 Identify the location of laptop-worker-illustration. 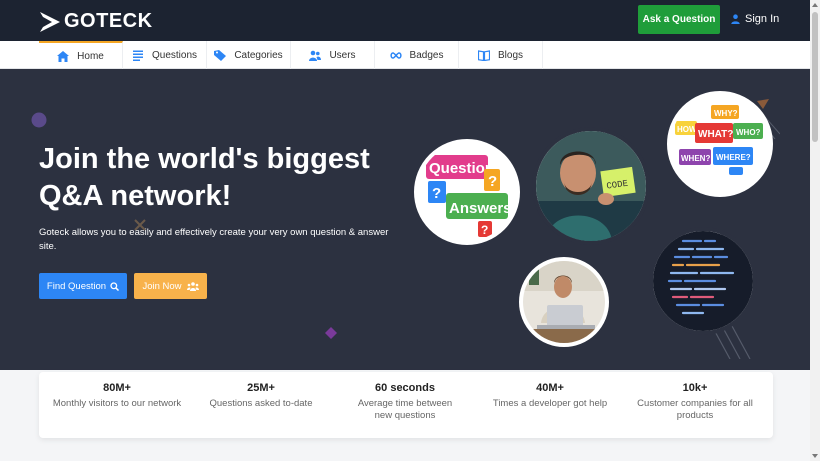
(564, 302).